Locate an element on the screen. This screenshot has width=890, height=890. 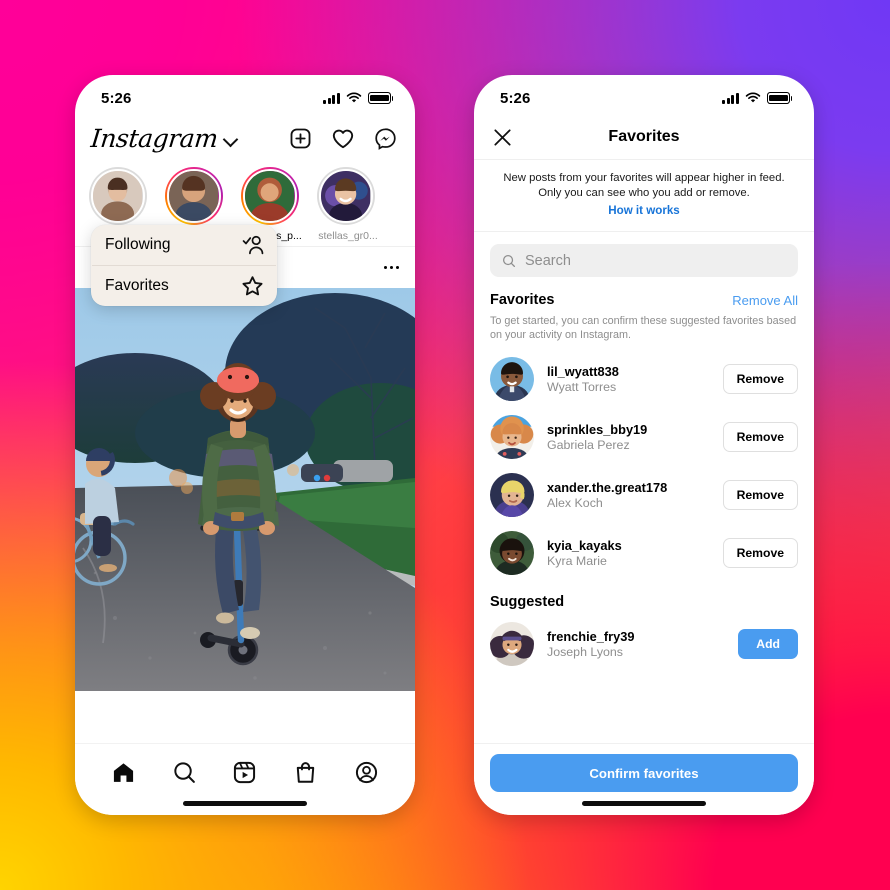
star-icon is located at coordinates (252, 286).